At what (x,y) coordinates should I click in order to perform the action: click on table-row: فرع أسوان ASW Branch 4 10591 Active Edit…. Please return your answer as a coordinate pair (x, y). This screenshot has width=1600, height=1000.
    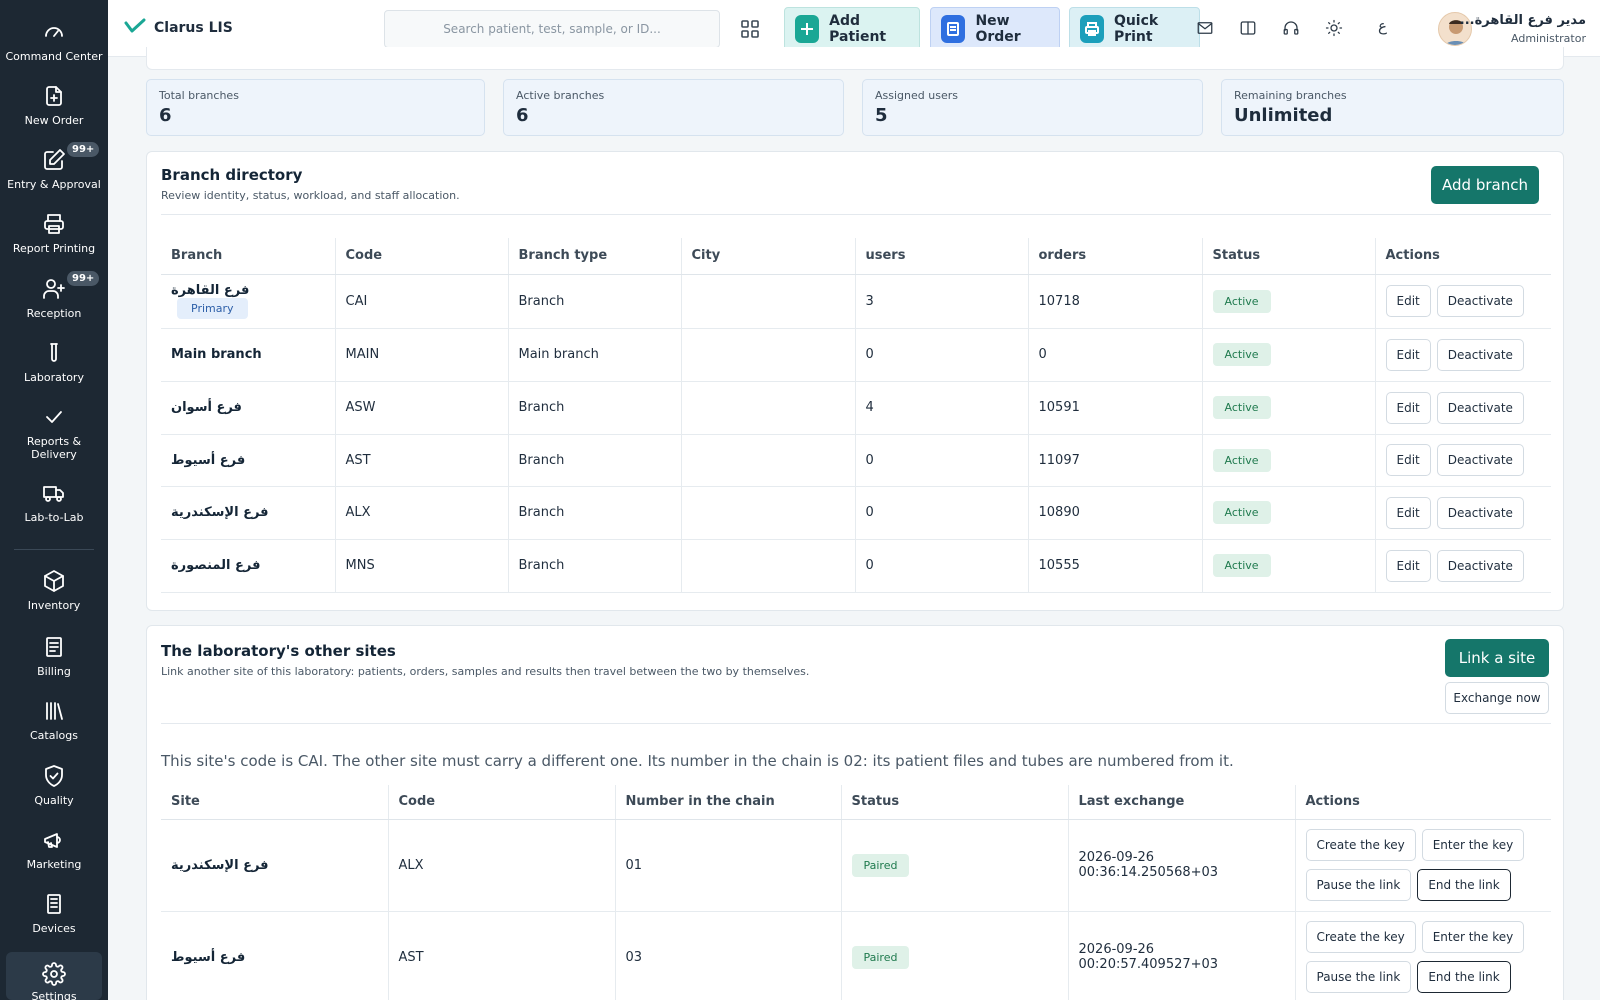
    Looking at the image, I should click on (856, 408).